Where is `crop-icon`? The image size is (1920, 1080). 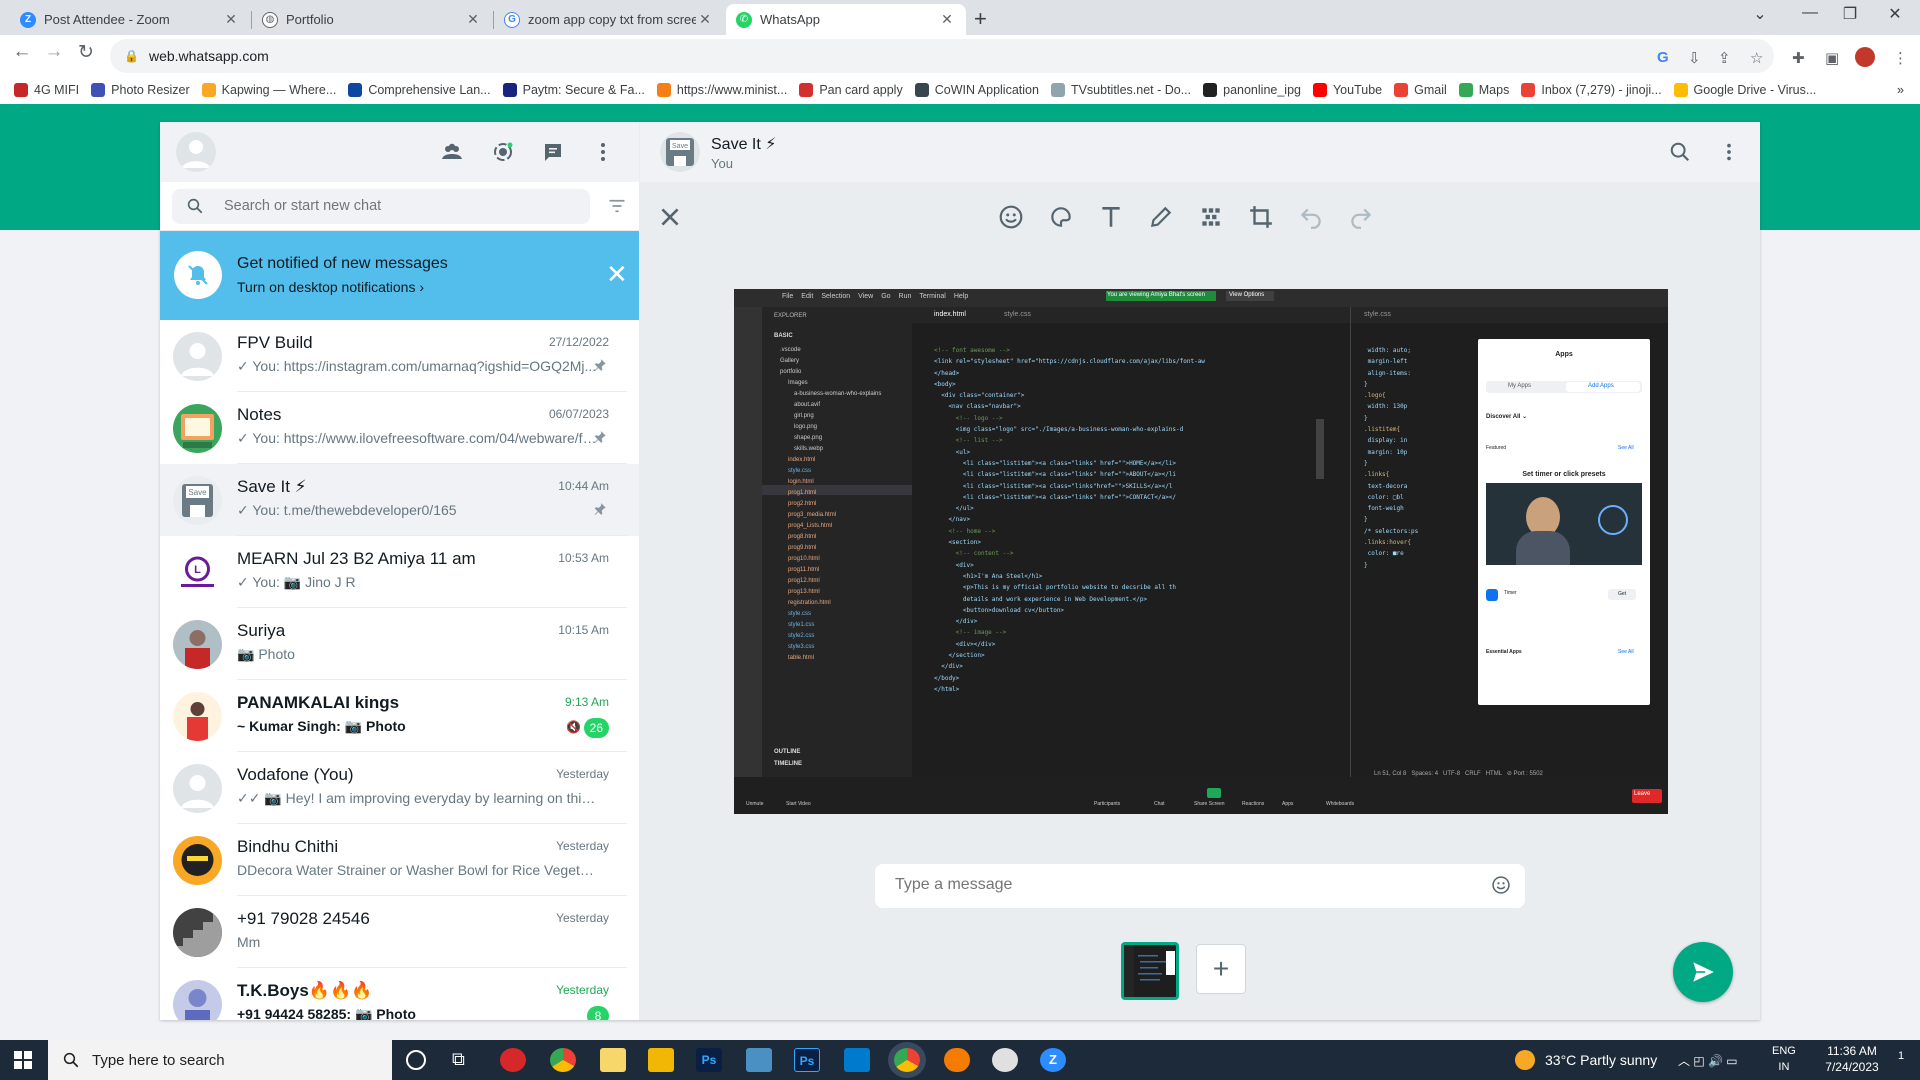
crop-icon is located at coordinates (1261, 217).